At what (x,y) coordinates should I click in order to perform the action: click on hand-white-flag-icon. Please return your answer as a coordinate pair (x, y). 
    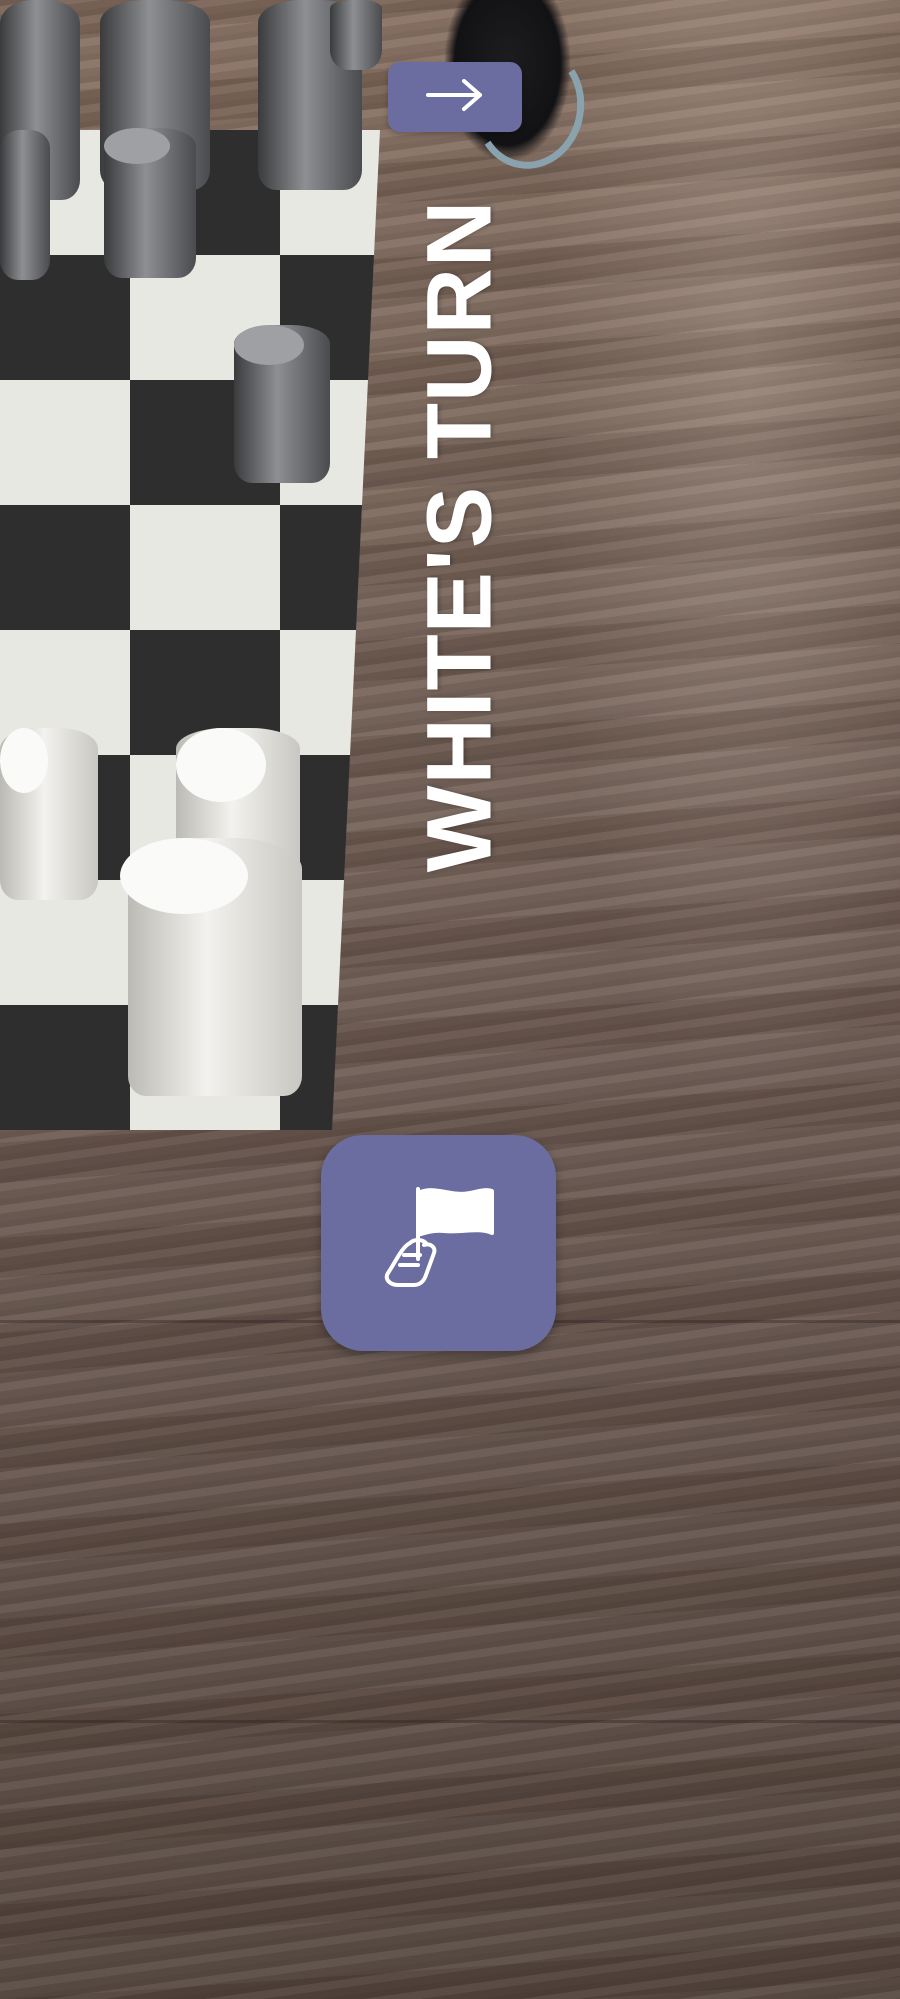
    Looking at the image, I should click on (439, 1243).